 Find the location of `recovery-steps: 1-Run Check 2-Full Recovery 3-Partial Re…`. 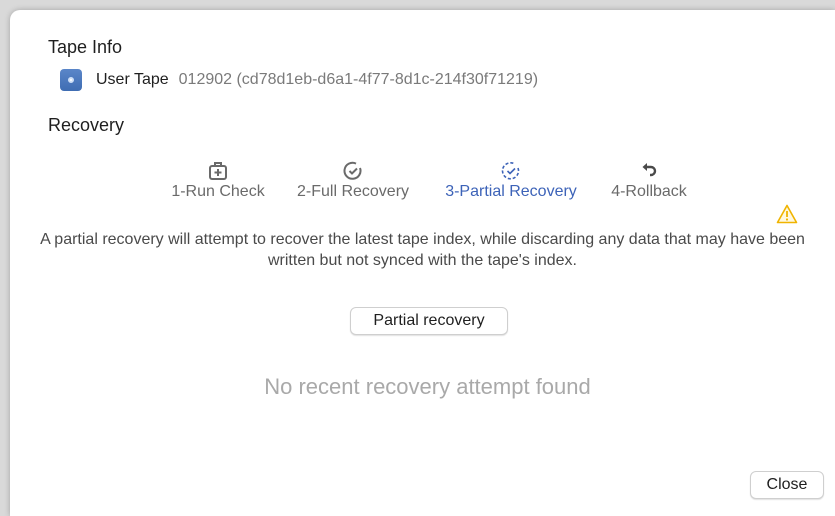

recovery-steps: 1-Run Check 2-Full Recovery 3-Partial Re… is located at coordinates (422, 183).